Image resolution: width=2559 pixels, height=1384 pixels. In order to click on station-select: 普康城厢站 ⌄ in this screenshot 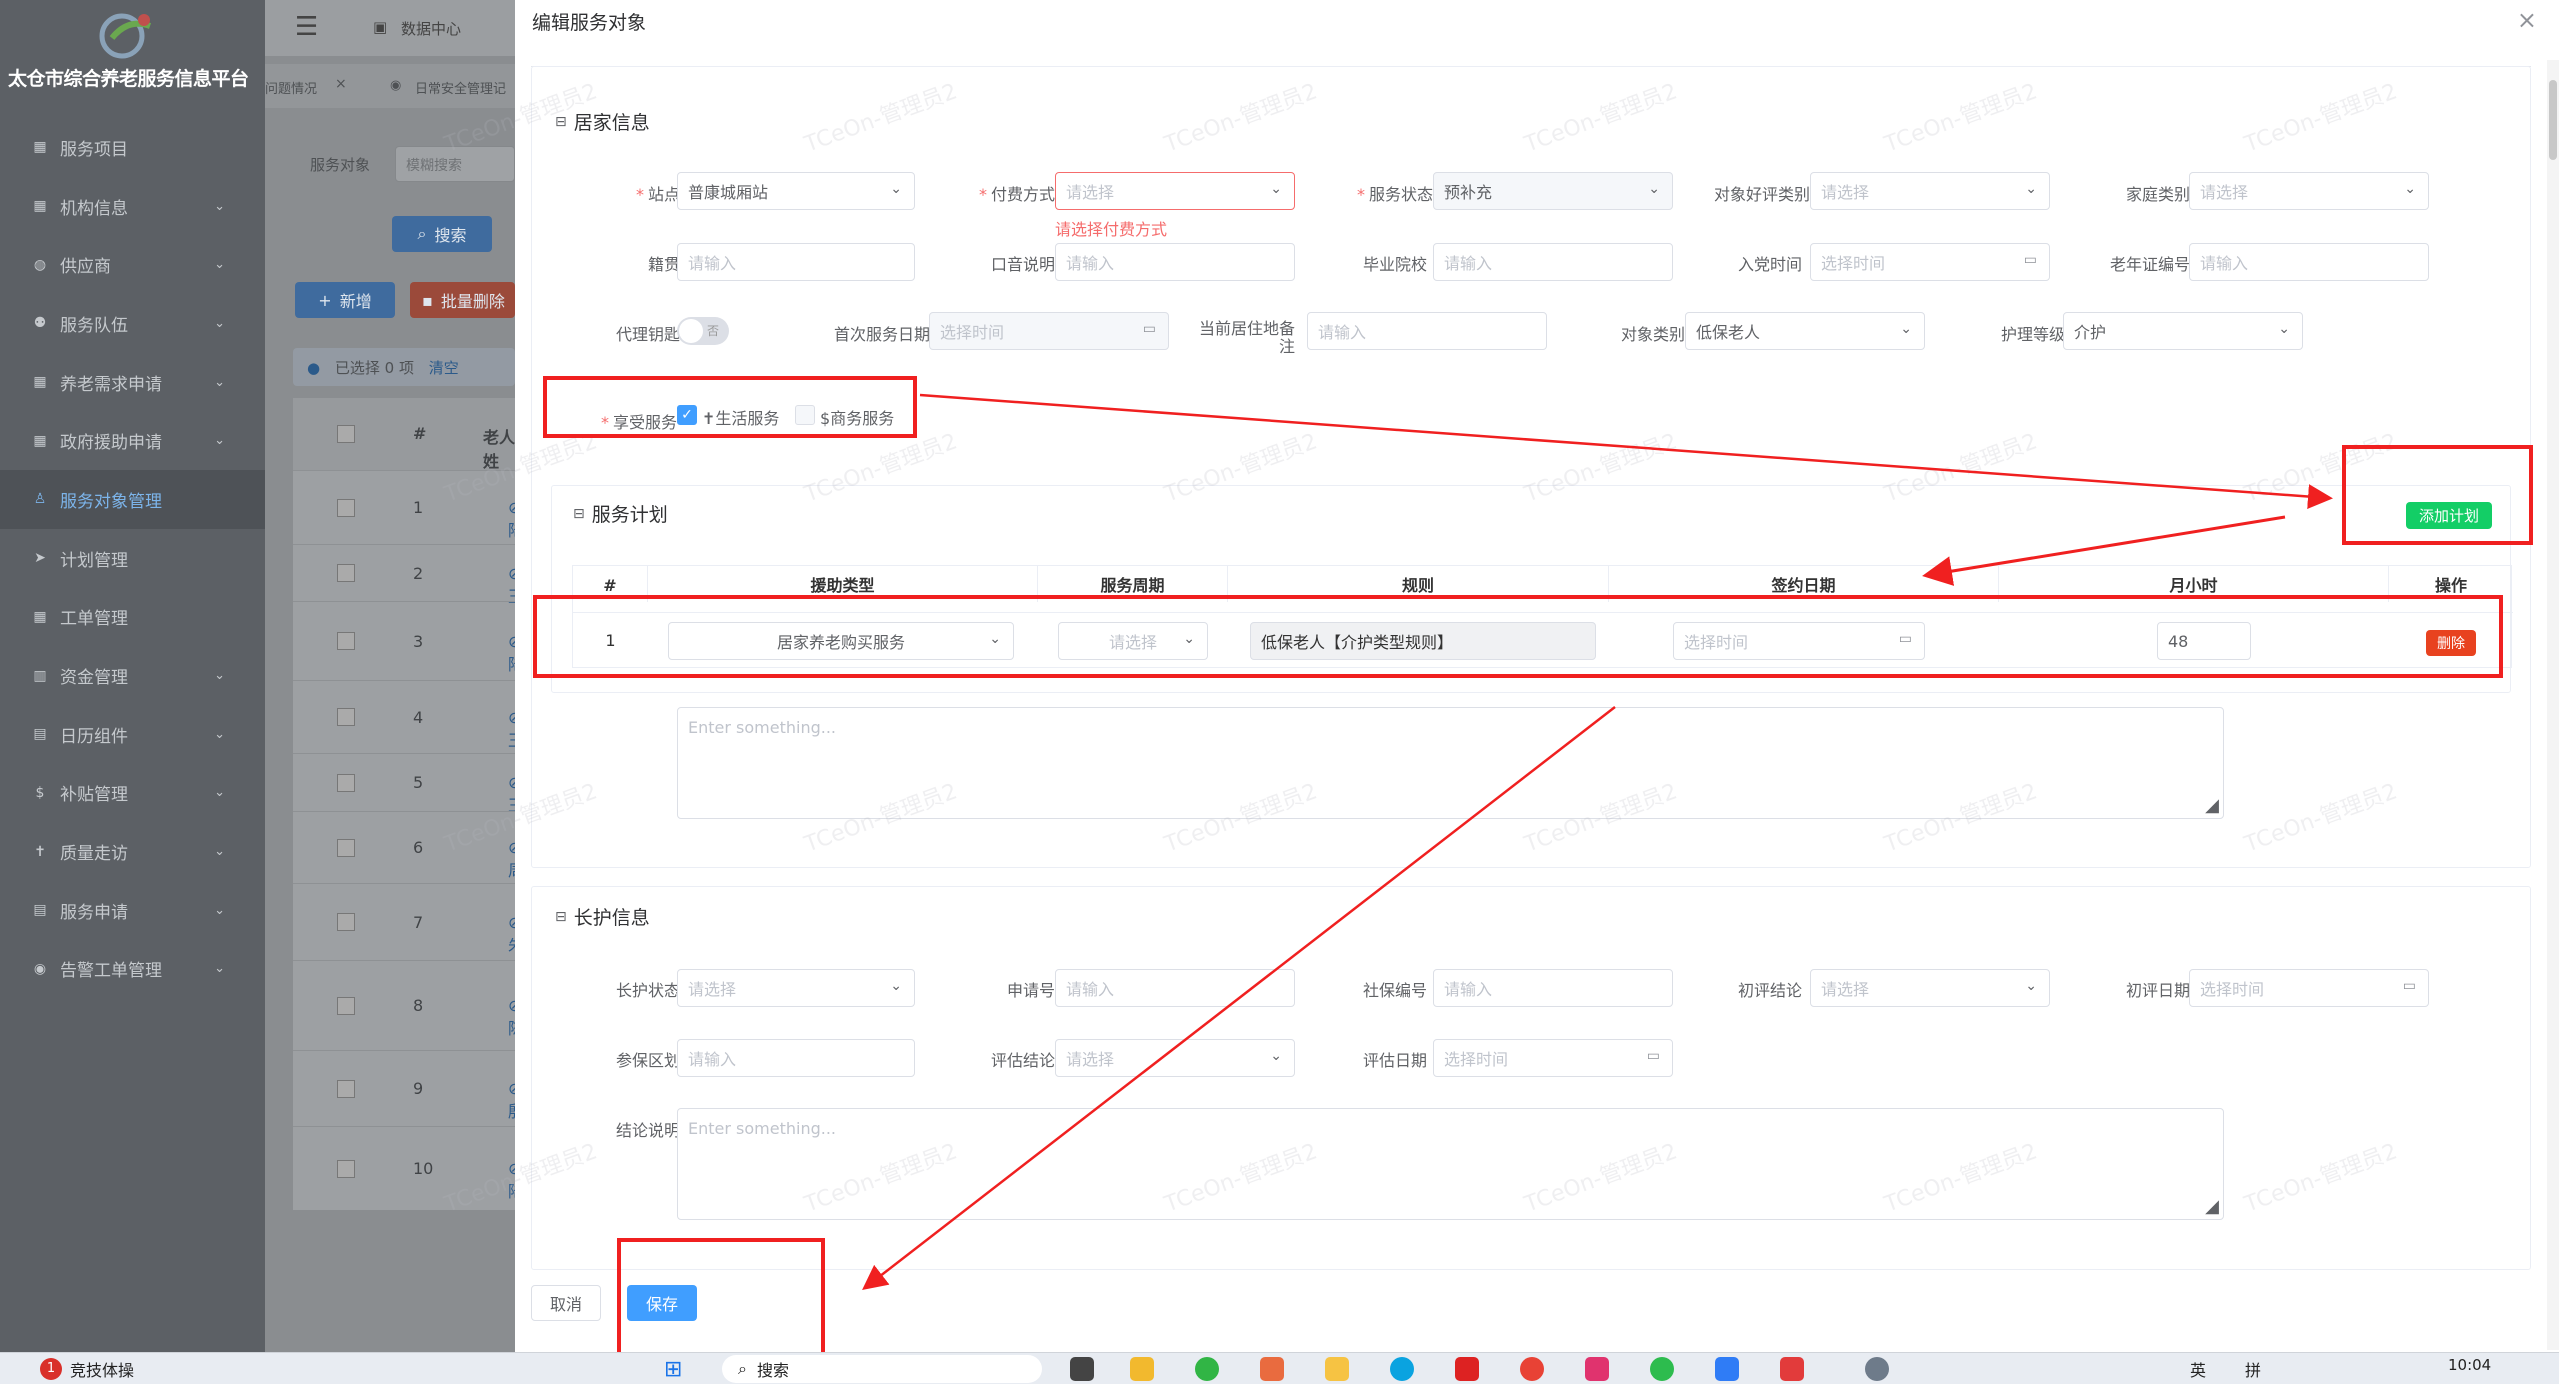, I will do `click(796, 191)`.